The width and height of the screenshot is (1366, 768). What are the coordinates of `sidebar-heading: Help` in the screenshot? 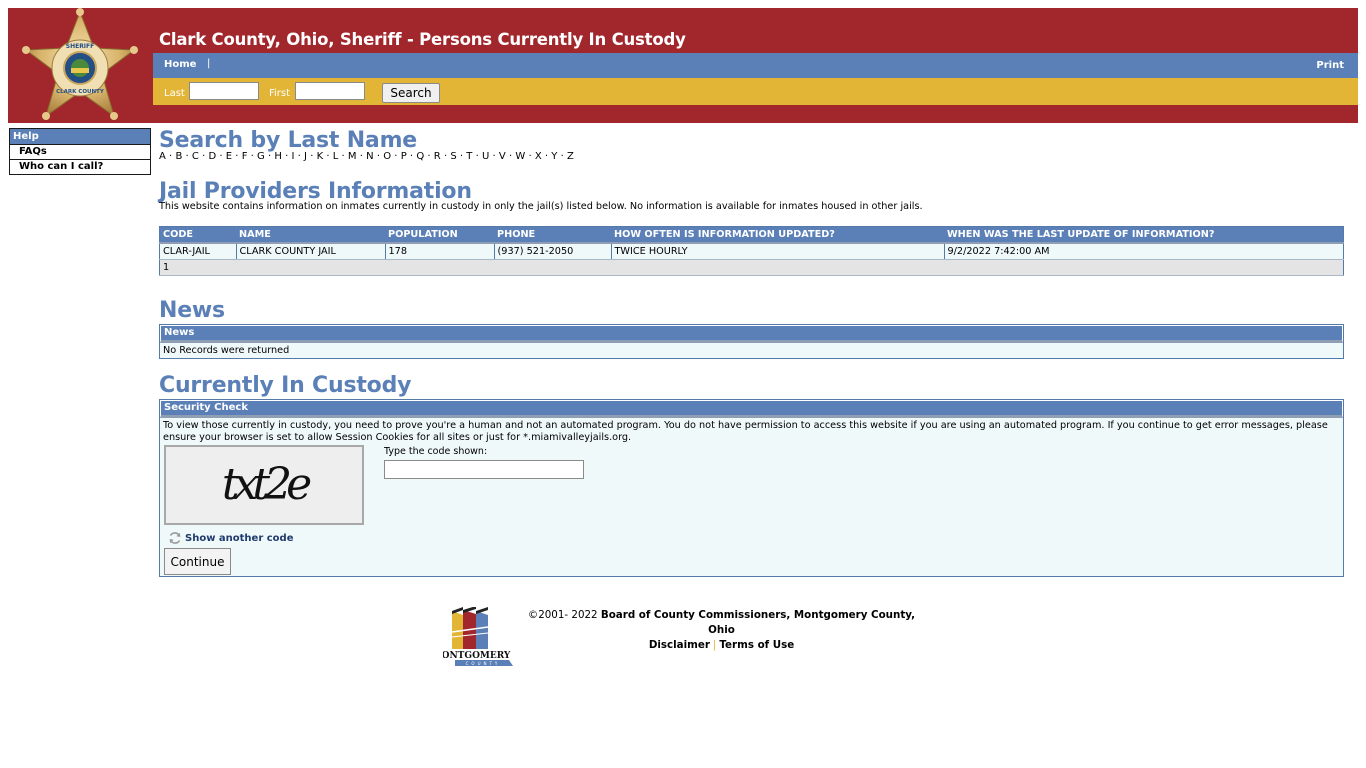 It's located at (80, 137).